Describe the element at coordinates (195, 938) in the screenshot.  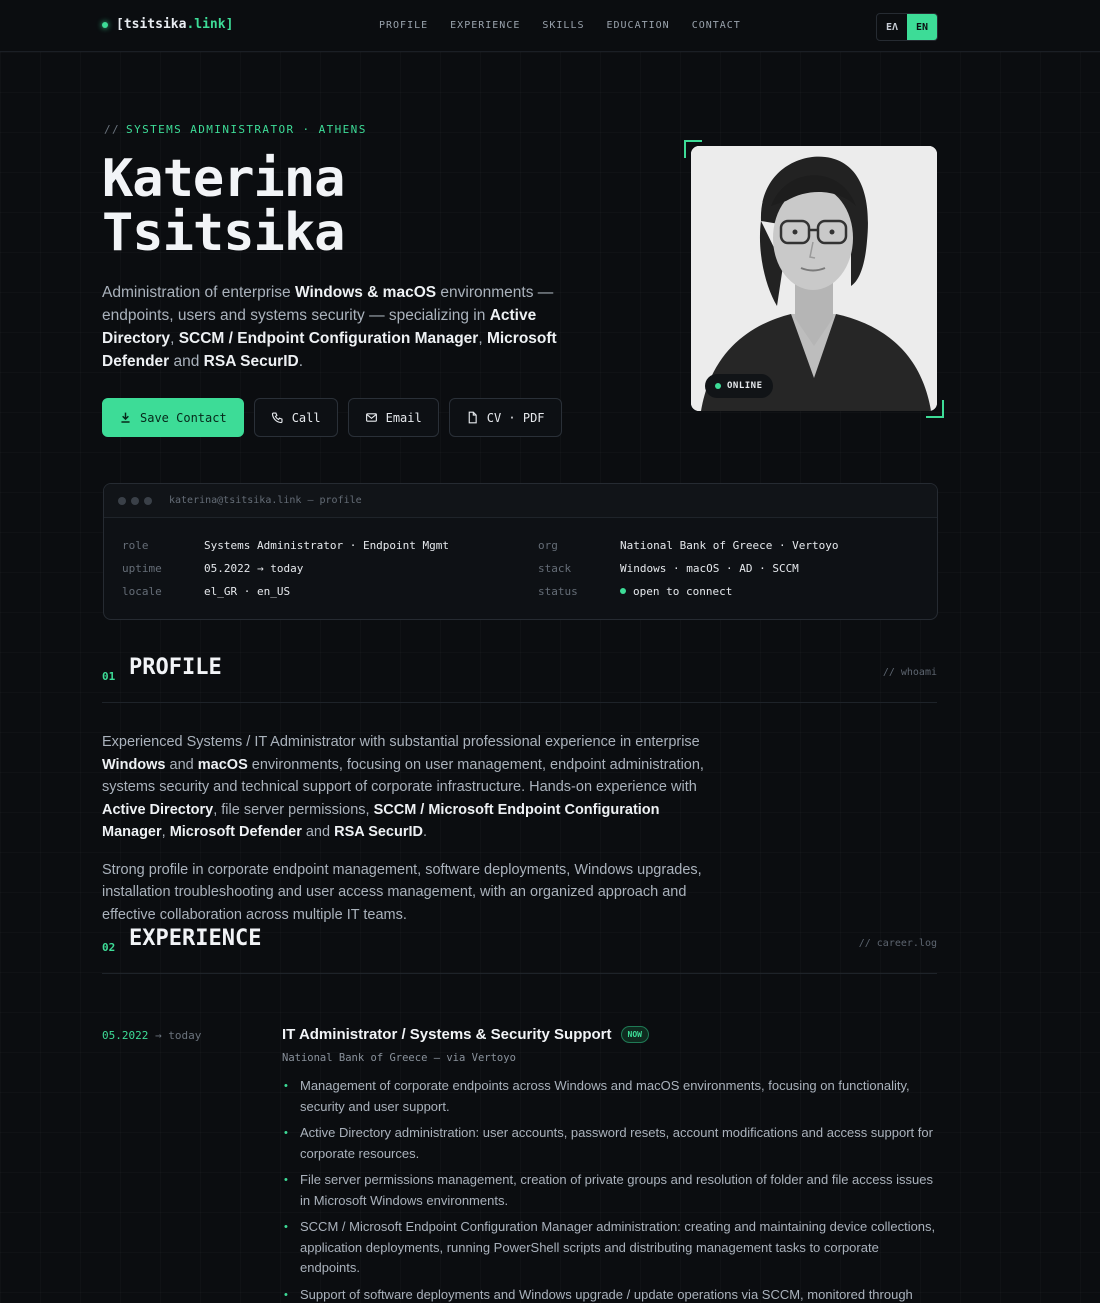
I see `section-title: EXPERIENCE` at that location.